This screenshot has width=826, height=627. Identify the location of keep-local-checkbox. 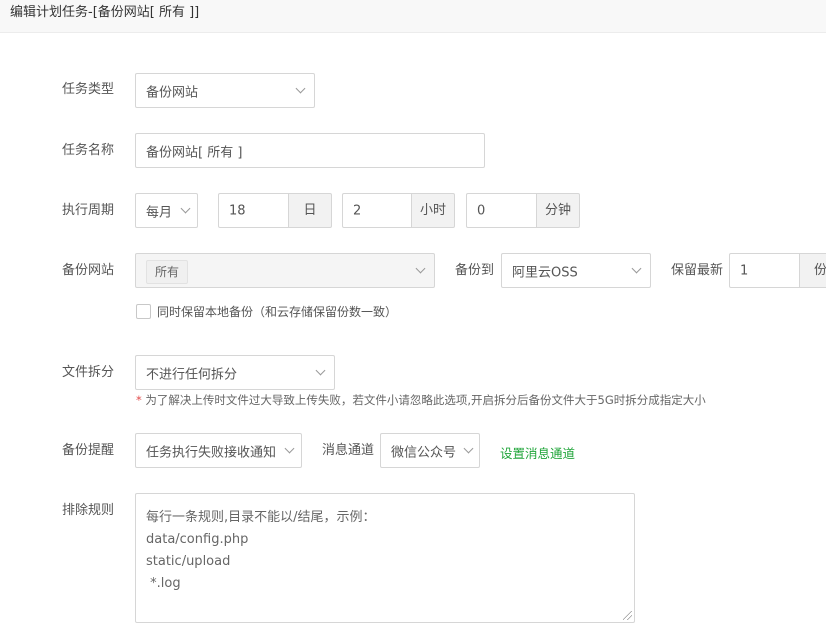
(143, 311).